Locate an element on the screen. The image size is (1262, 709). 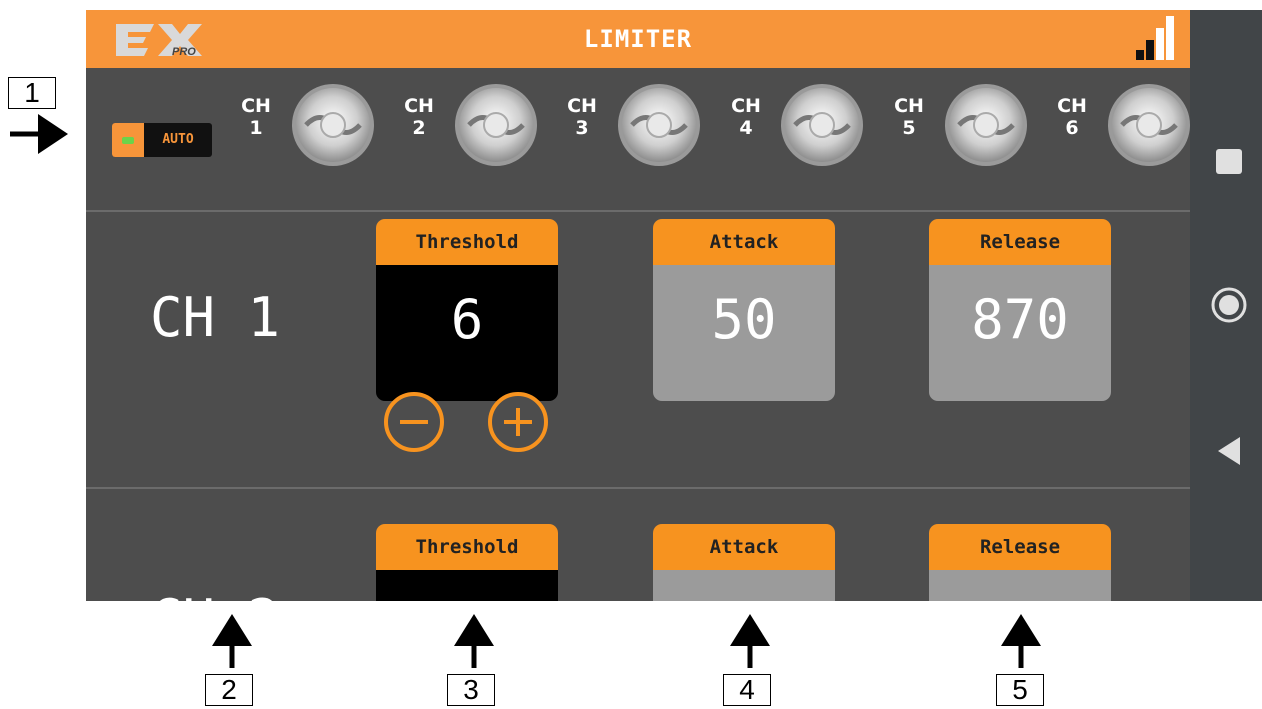
top-bar: PRO LIMITER is located at coordinates (638, 39).